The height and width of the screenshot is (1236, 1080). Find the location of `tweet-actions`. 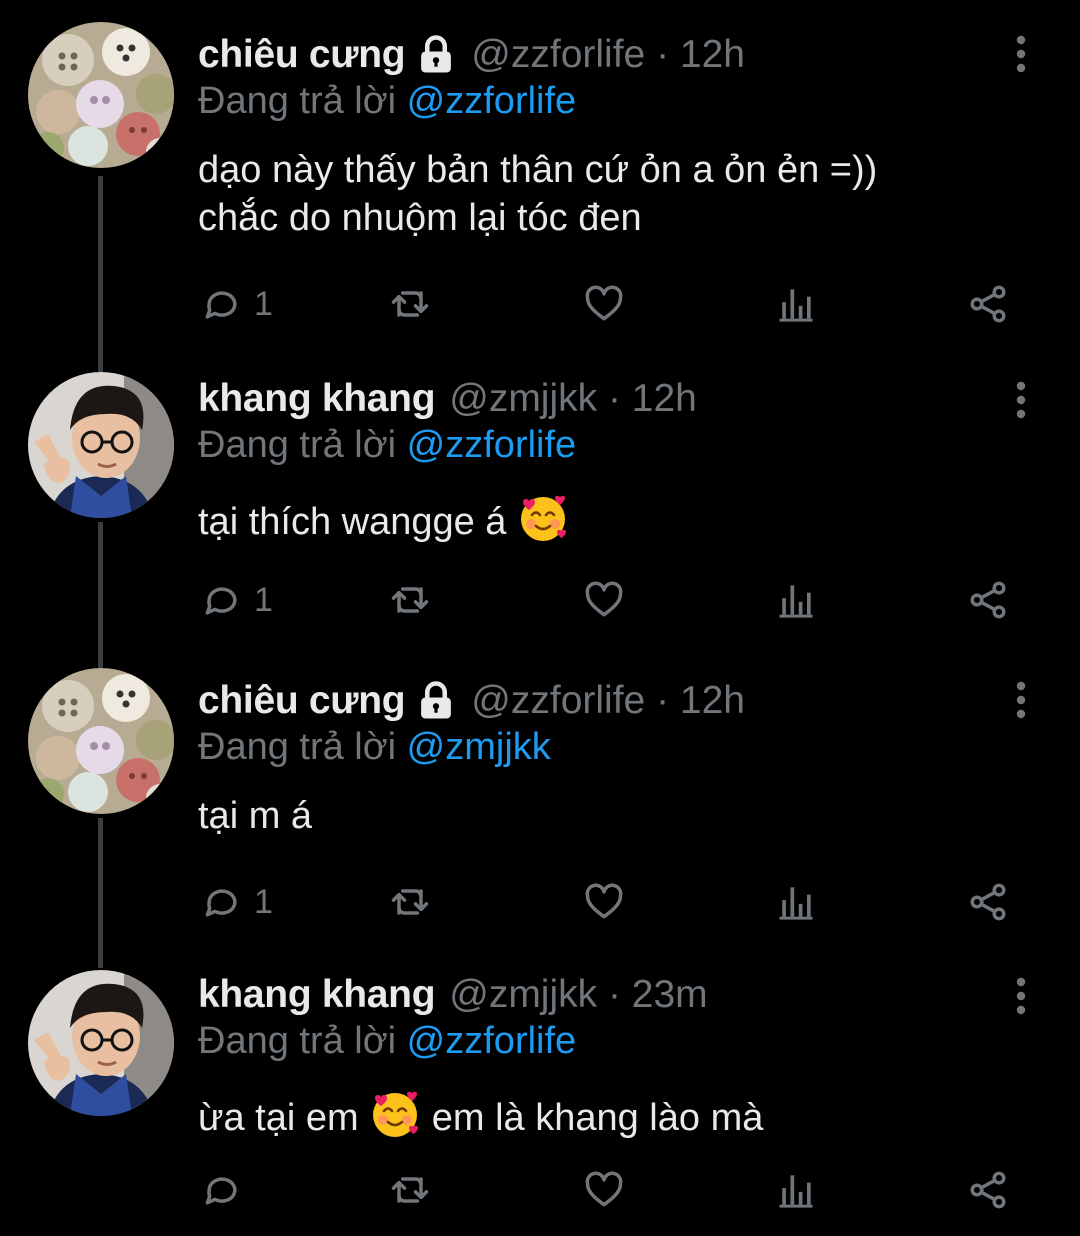

tweet-actions is located at coordinates (540, 1190).